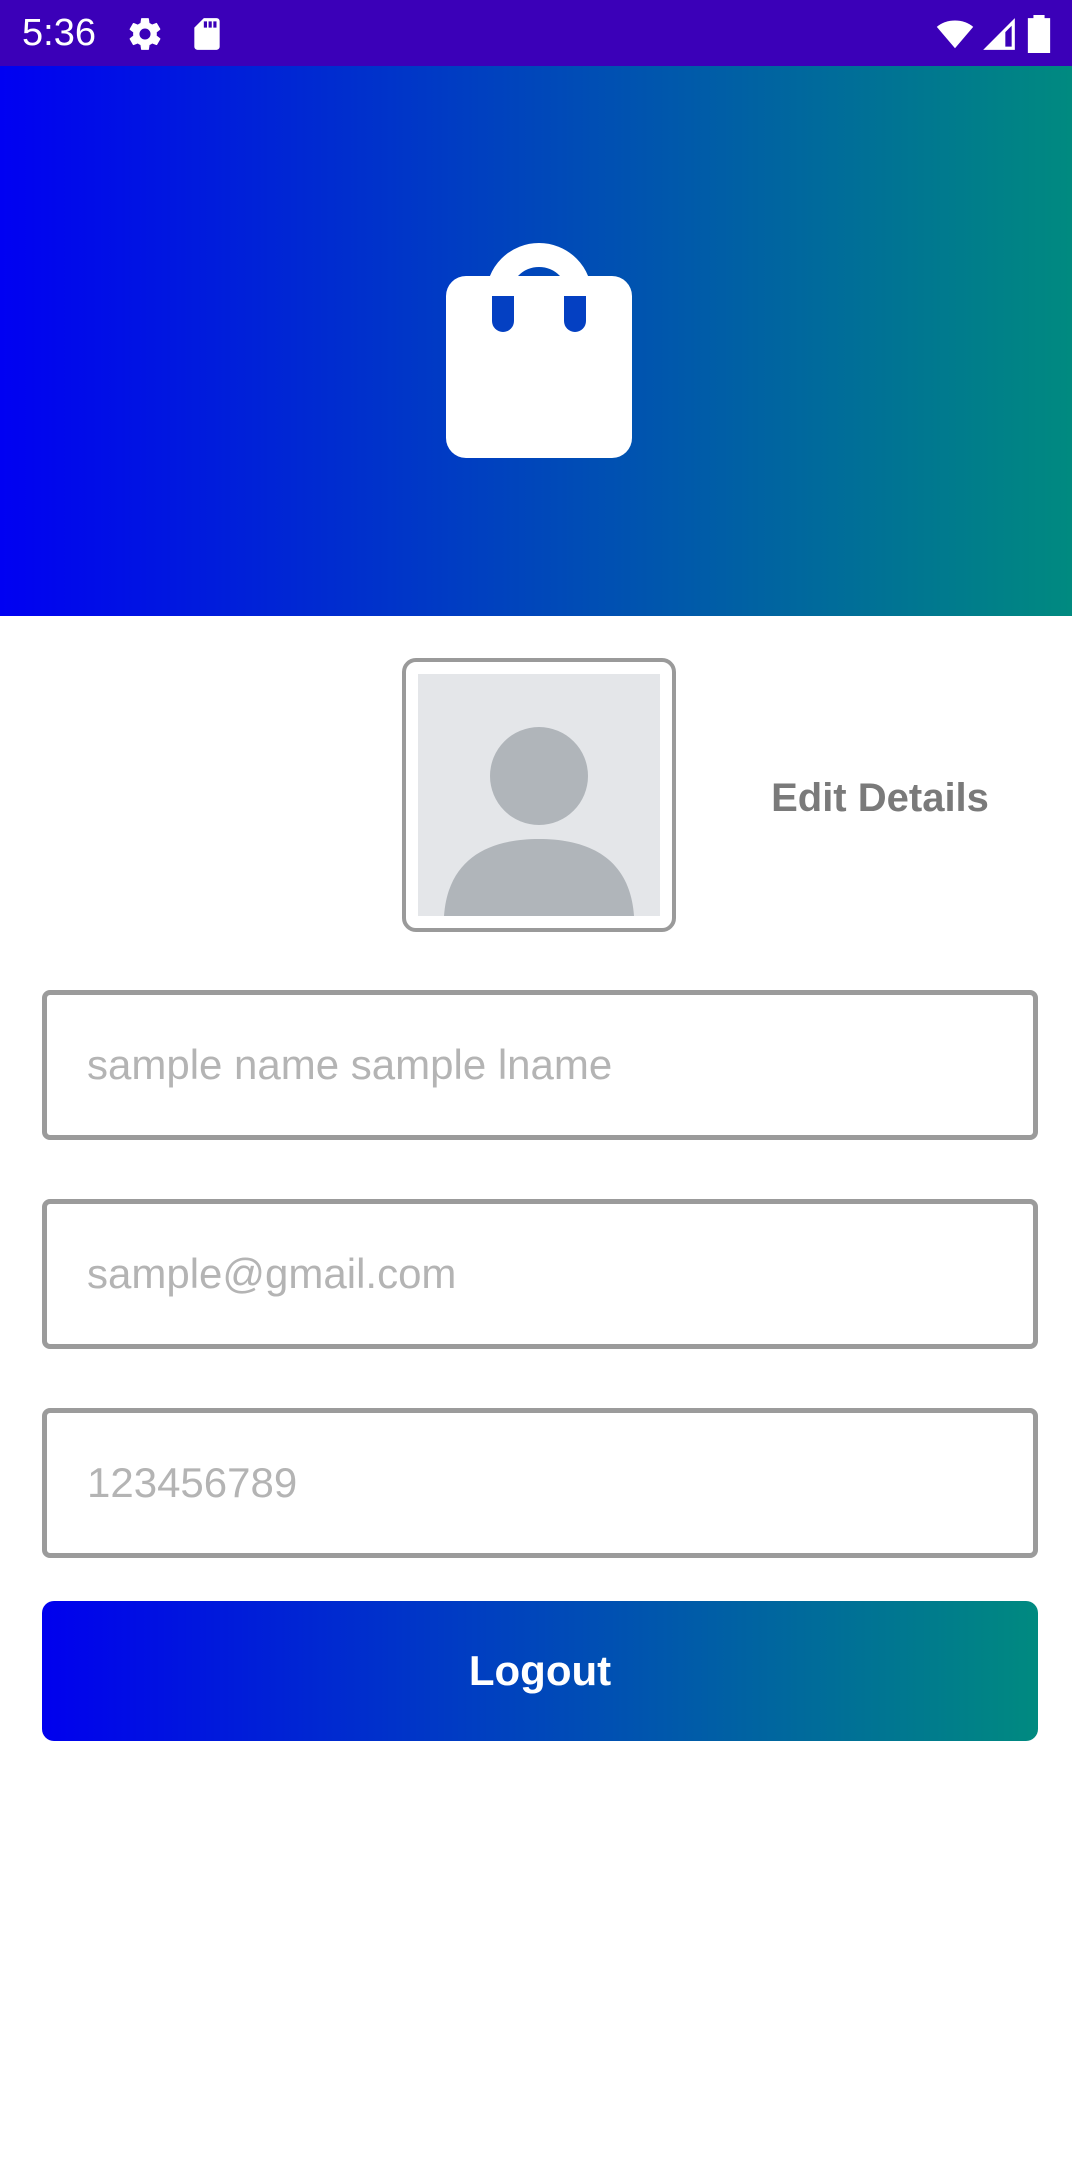  I want to click on sd-card-icon, so click(207, 34).